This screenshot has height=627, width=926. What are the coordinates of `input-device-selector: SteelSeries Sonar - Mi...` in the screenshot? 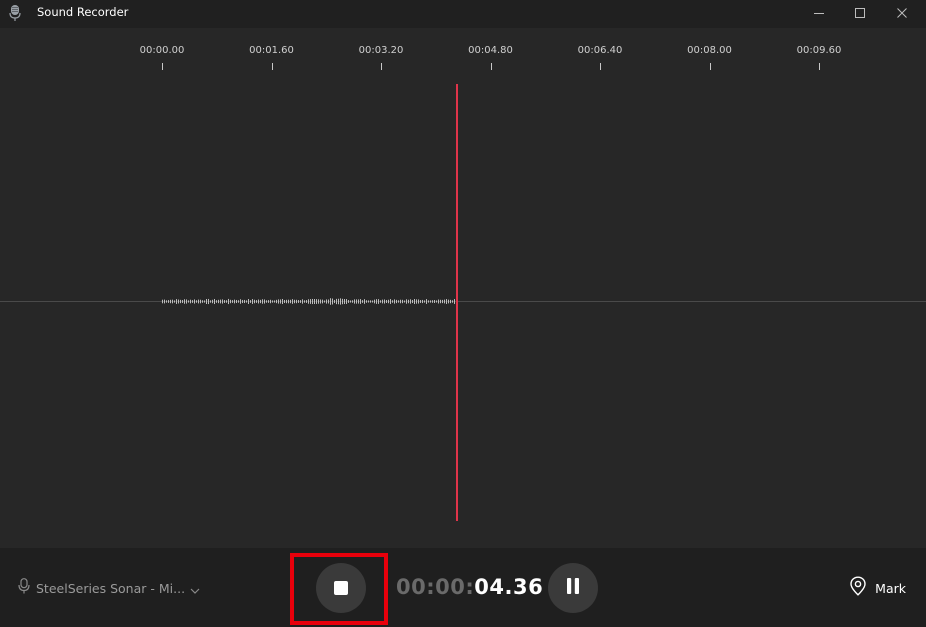 It's located at (109, 588).